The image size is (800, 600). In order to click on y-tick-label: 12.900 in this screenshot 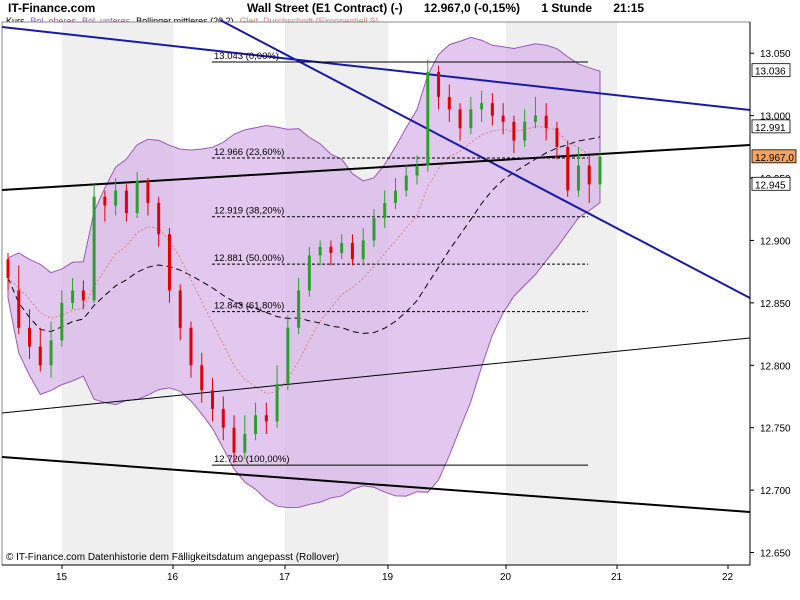, I will do `click(775, 241)`.